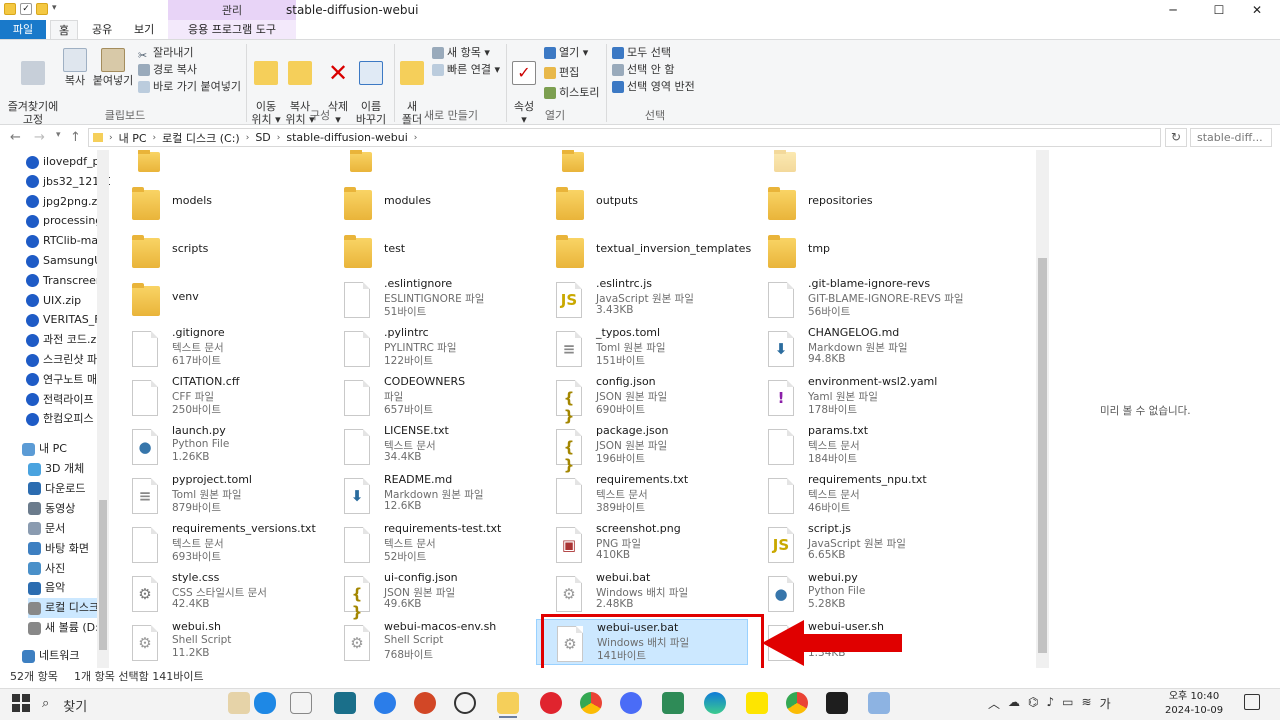 The width and height of the screenshot is (1280, 720). I want to click on paste-button: 붙여넣기, so click(113, 66).